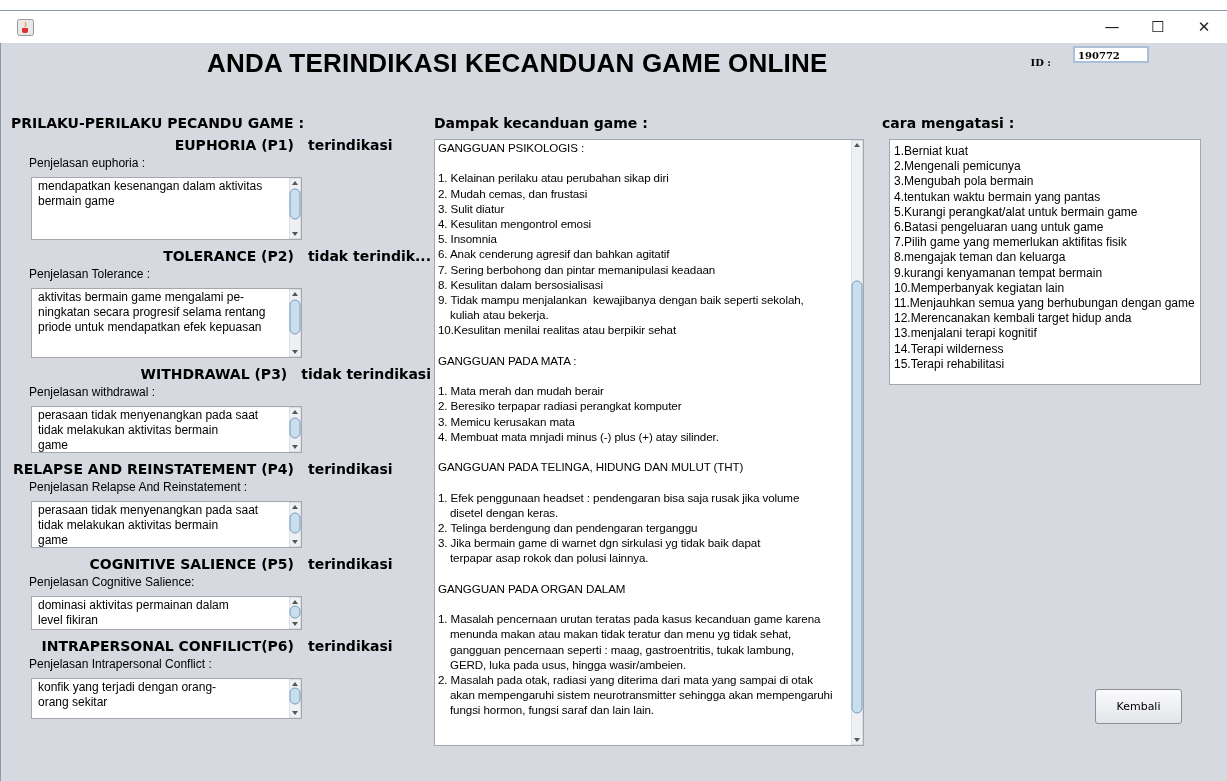 Image resolution: width=1227 pixels, height=781 pixels. I want to click on behavior-name: INTRAPERSONAL CONFILICT(P6), so click(167, 646).